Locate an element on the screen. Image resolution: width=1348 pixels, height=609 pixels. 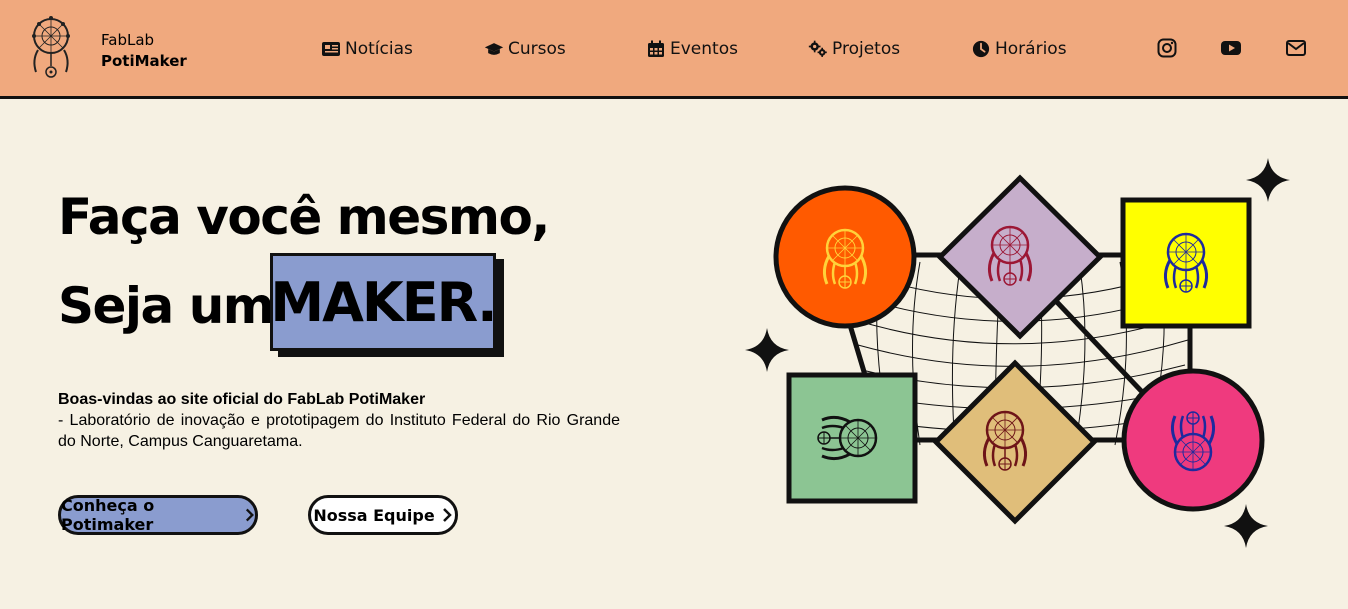
about-button-label: Conheça o Potimaker is located at coordinates (108, 515).